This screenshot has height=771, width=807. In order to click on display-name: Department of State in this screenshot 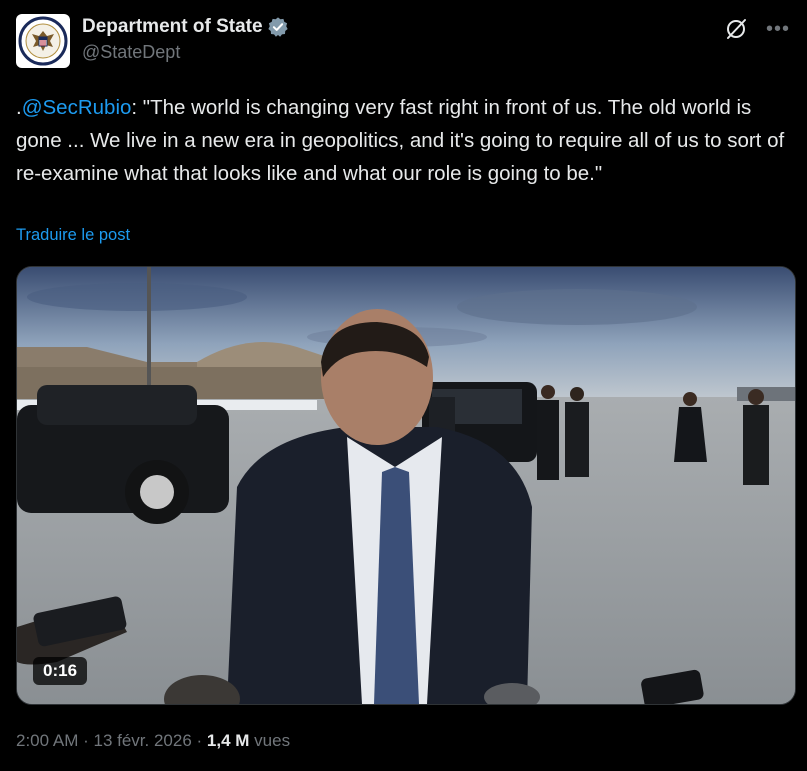, I will do `click(172, 27)`.